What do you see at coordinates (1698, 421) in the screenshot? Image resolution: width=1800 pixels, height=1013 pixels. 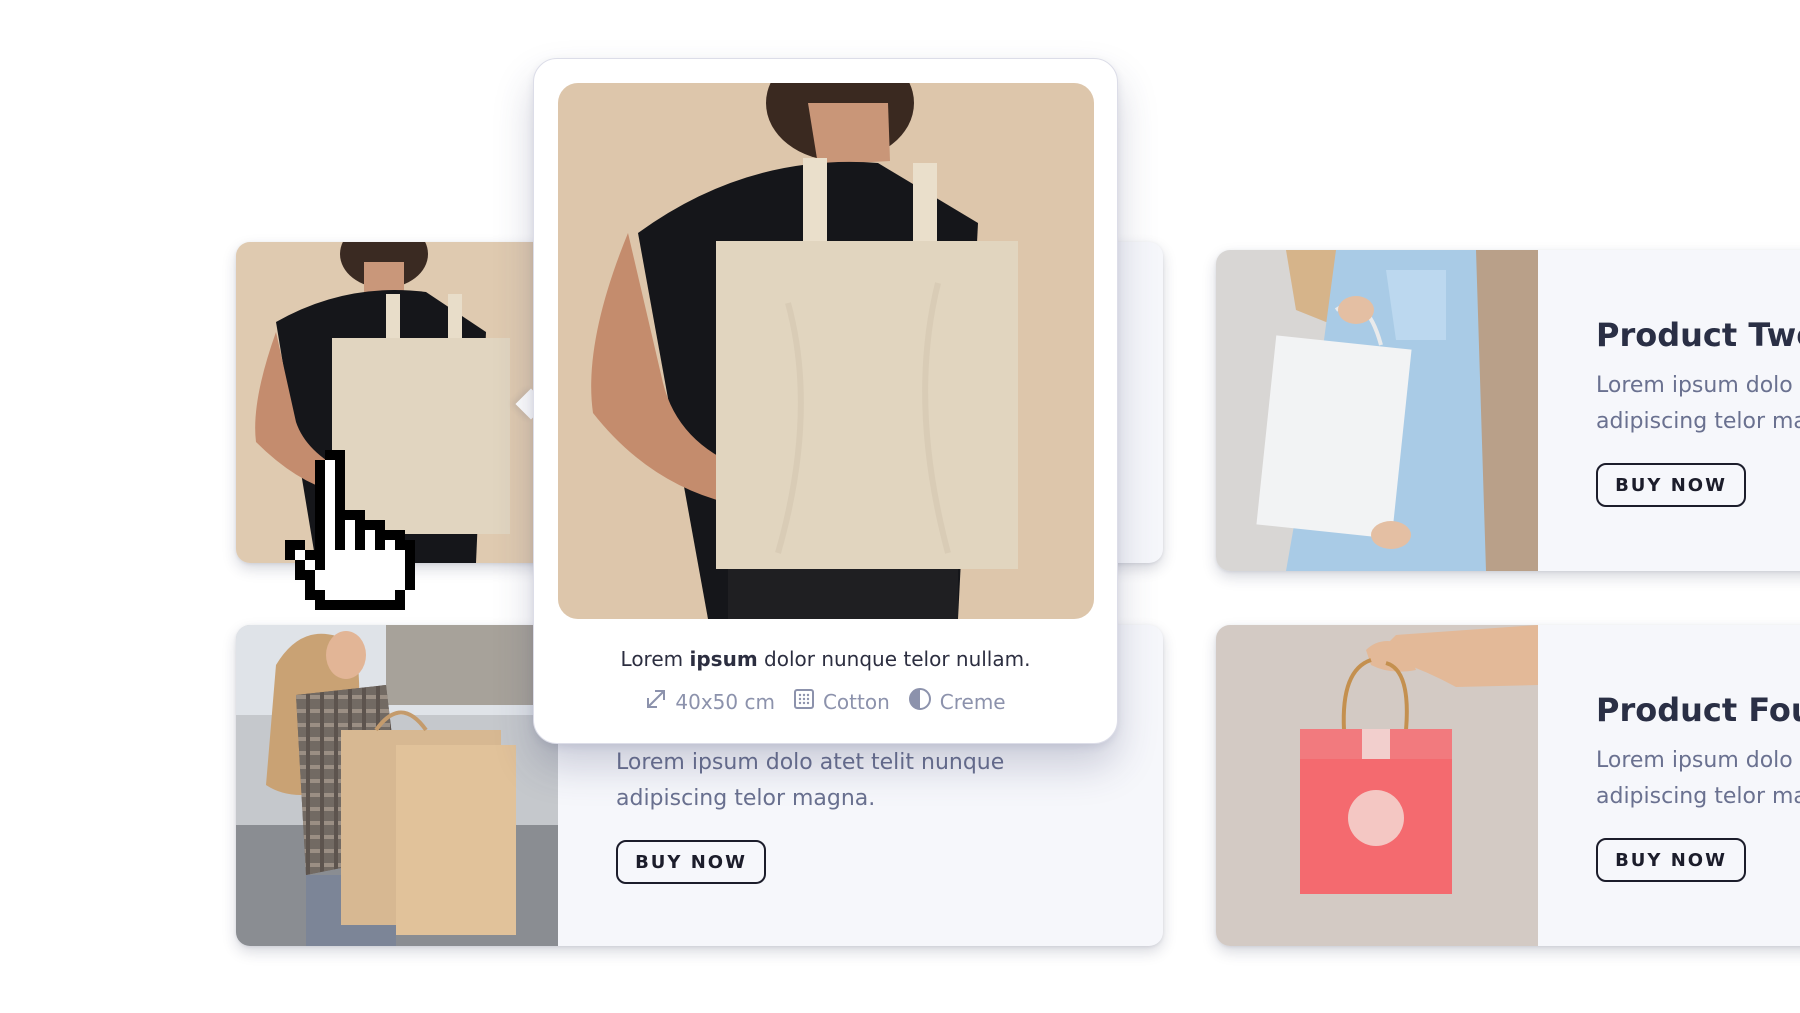 I see `product-two-desc-line2: adipiscing telor magna.` at bounding box center [1698, 421].